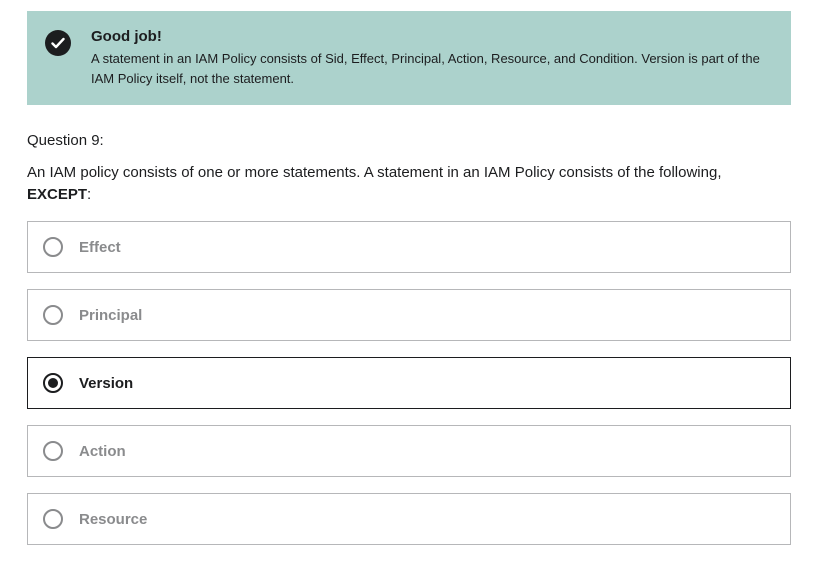 The image size is (838, 568). Describe the element at coordinates (106, 383) in the screenshot. I see `option-label: Version` at that location.